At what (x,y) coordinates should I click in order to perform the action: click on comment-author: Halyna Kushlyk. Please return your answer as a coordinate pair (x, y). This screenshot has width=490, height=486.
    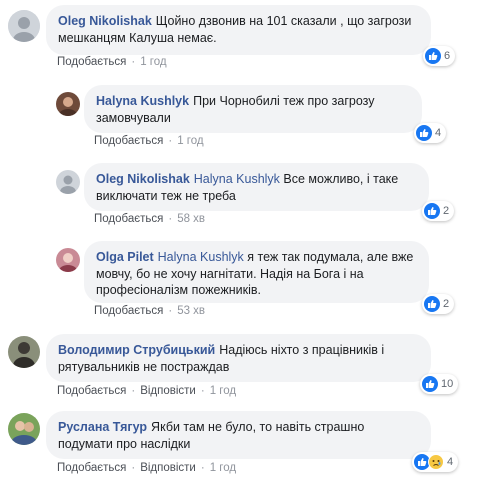
    Looking at the image, I should click on (142, 101).